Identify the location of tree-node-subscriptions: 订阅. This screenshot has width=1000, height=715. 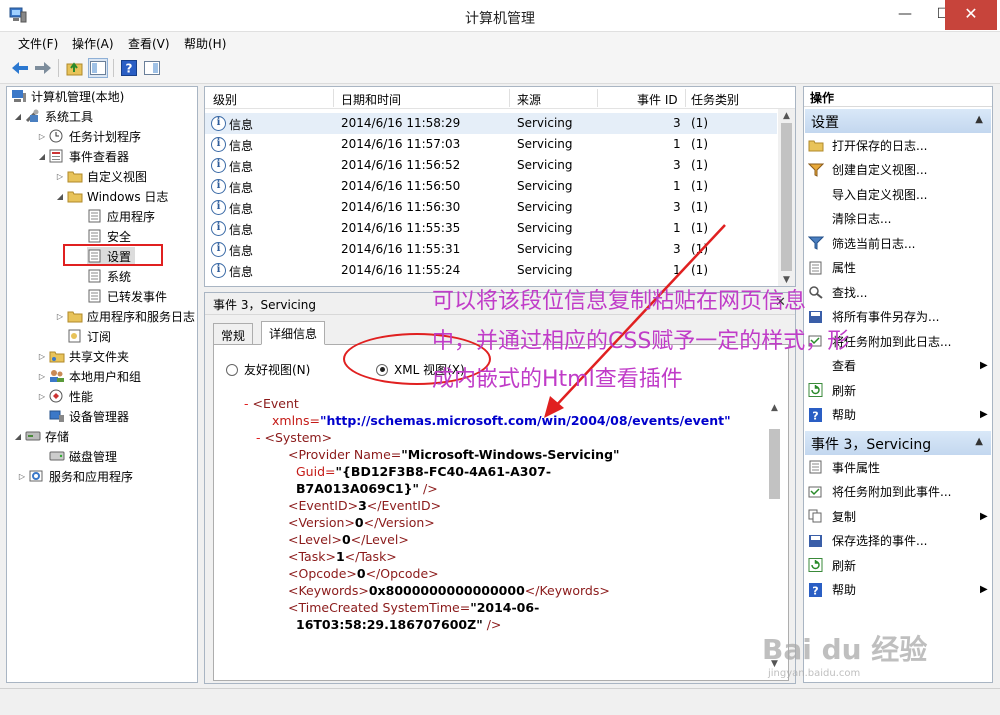
(89, 336).